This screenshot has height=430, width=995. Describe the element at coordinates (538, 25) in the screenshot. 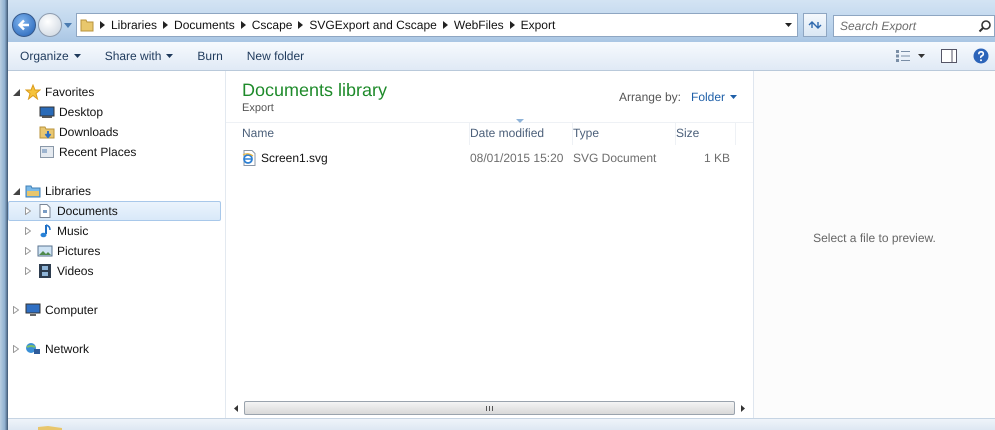

I see `breadcrumb: Export` at that location.